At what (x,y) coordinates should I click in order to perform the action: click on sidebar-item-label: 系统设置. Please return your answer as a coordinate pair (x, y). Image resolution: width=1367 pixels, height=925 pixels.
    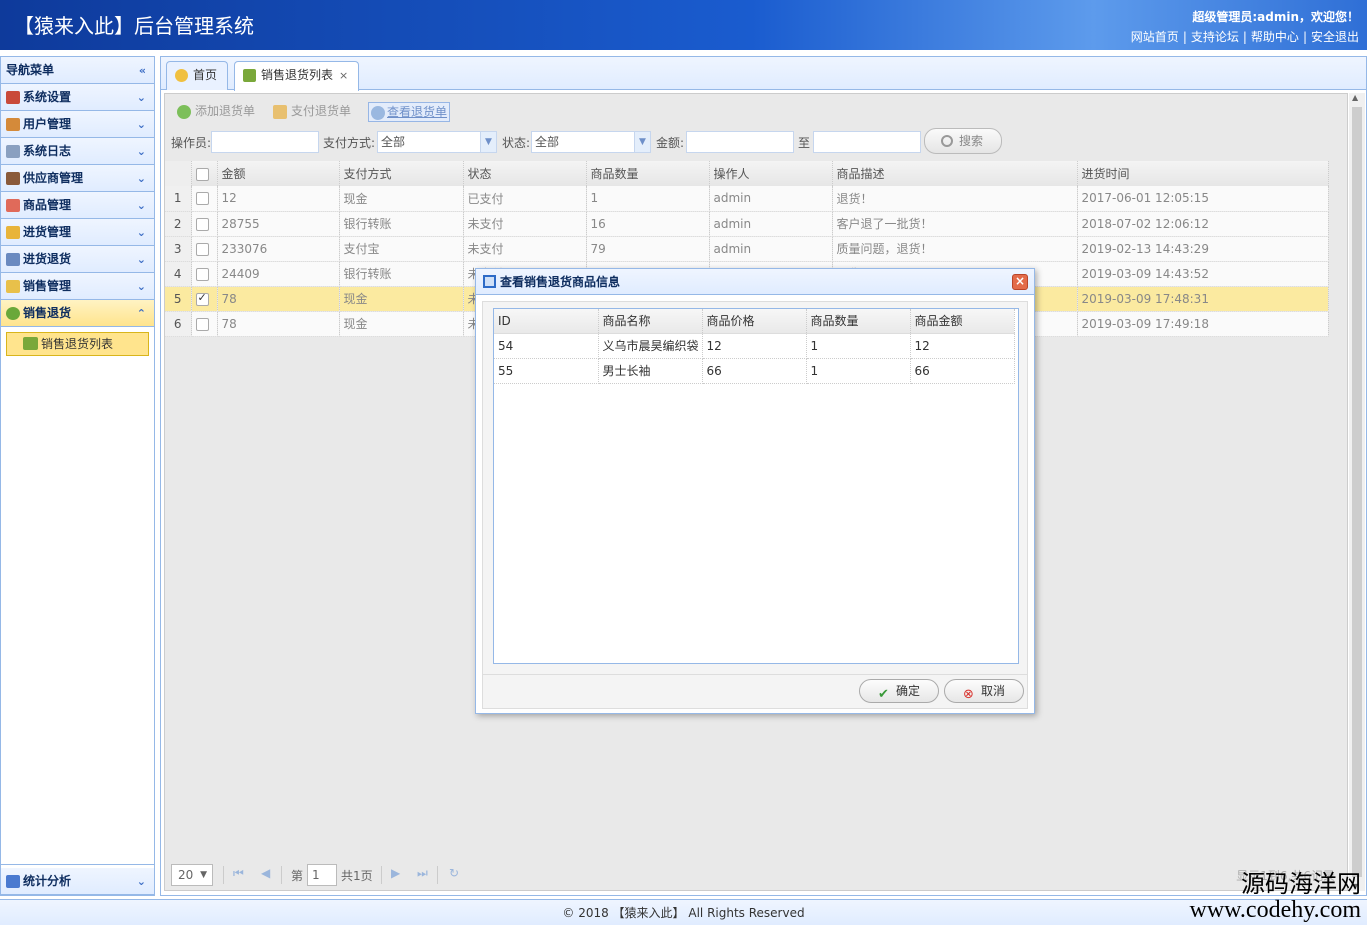
    Looking at the image, I should click on (47, 97).